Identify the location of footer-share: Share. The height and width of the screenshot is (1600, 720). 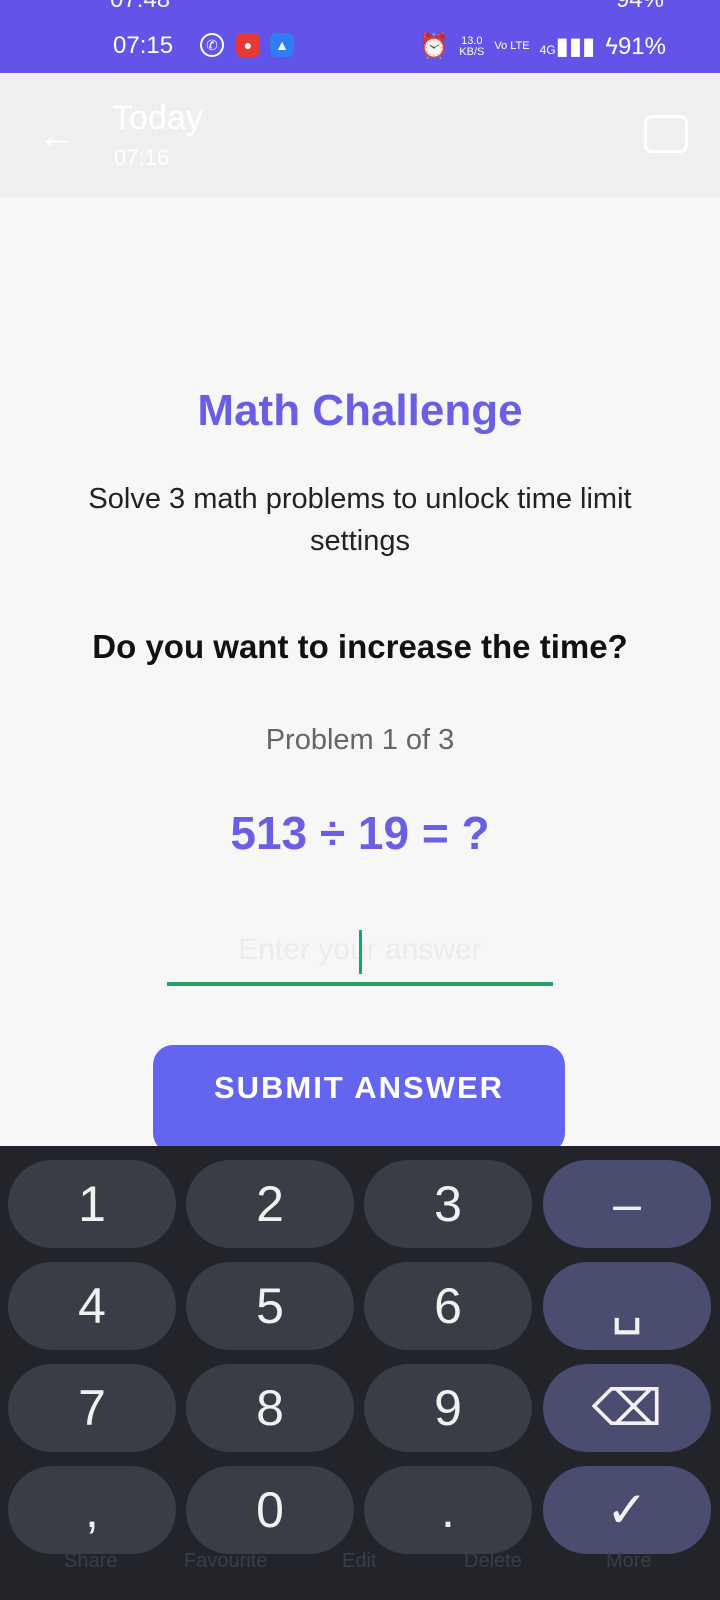
(91, 1561).